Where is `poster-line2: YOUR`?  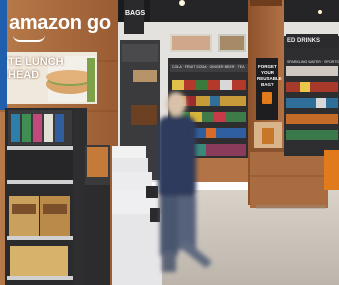 poster-line2: YOUR is located at coordinates (268, 72).